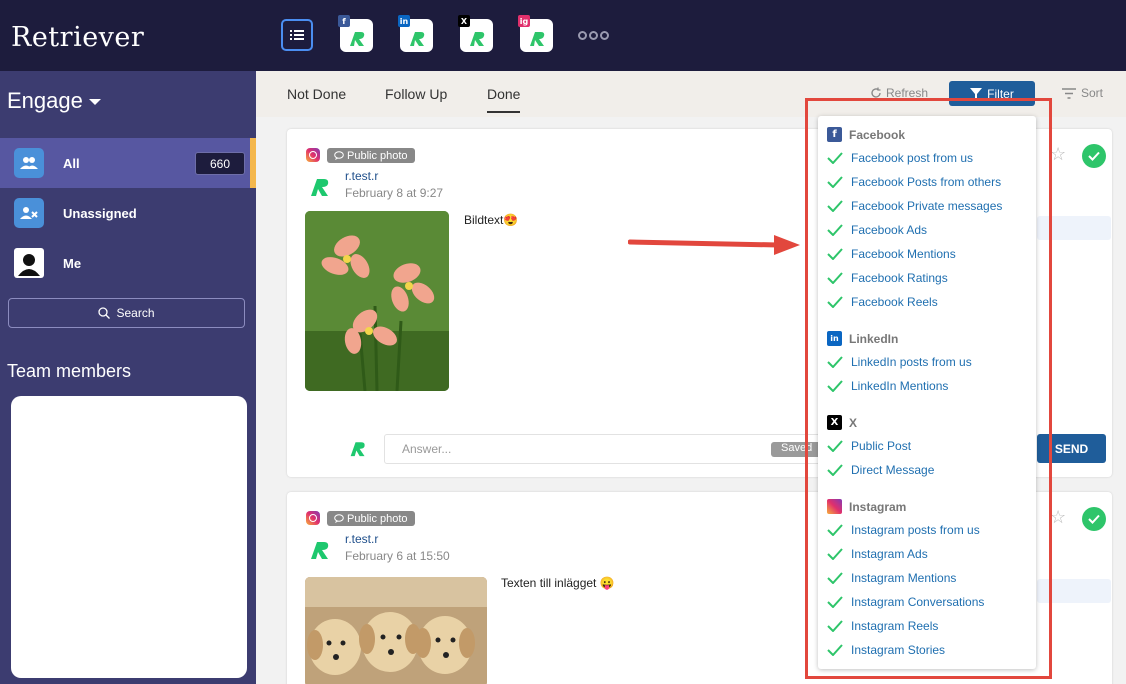 This screenshot has width=1126, height=684. I want to click on filter-option: Instagram Reels, so click(882, 626).